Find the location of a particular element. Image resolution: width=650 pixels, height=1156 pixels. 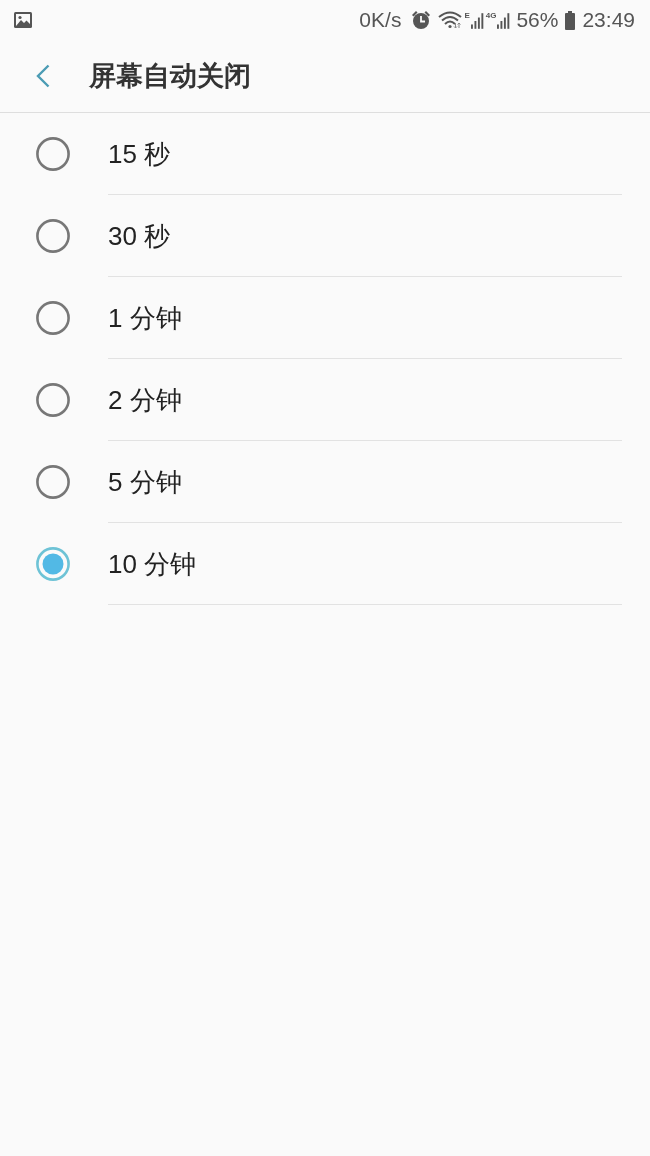

clock-time: 23:49 is located at coordinates (608, 20).